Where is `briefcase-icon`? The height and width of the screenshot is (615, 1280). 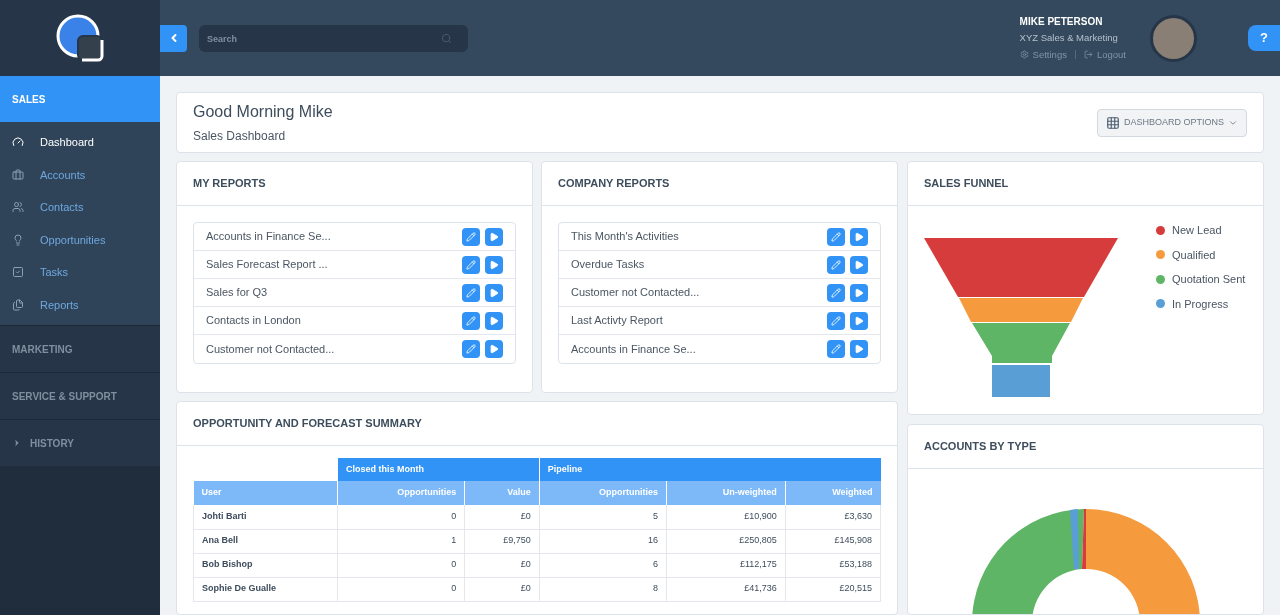 briefcase-icon is located at coordinates (18, 174).